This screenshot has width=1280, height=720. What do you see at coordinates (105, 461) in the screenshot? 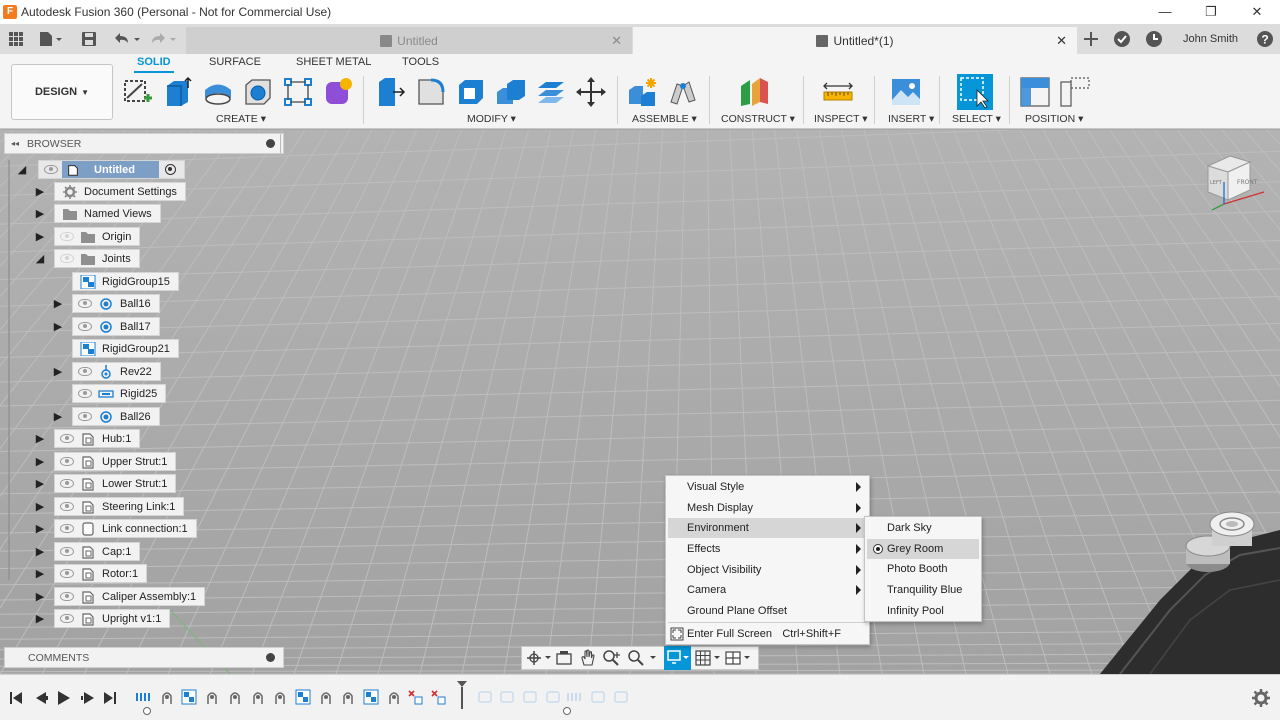
I see `browser-item-upper-strut-1: ▶ Upper Strut:1` at bounding box center [105, 461].